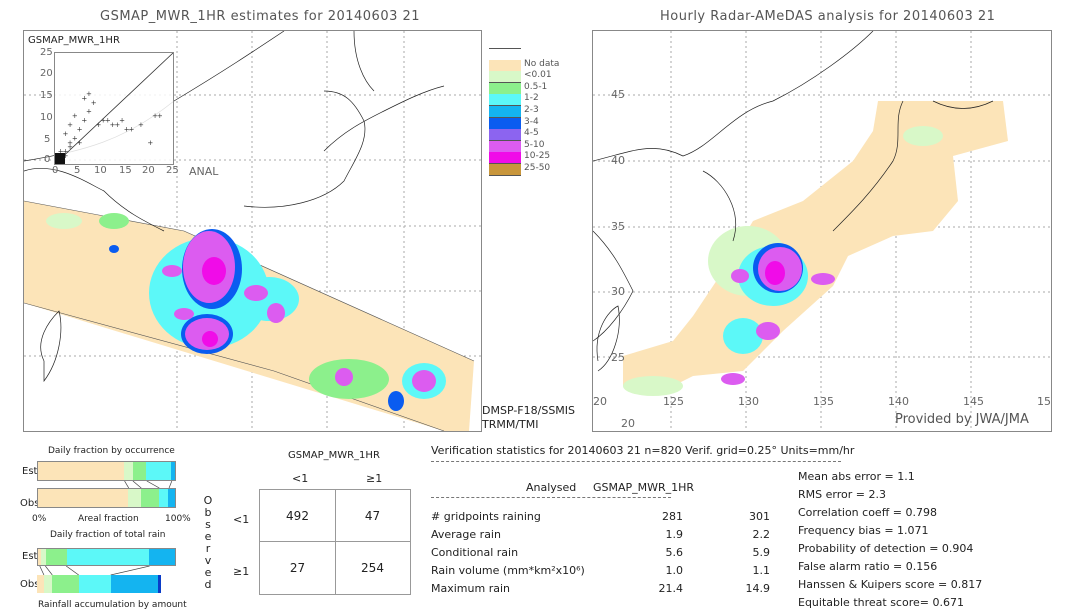  Describe the element at coordinates (761, 552) in the screenshot. I see `stat-gsmap: 5.9` at that location.